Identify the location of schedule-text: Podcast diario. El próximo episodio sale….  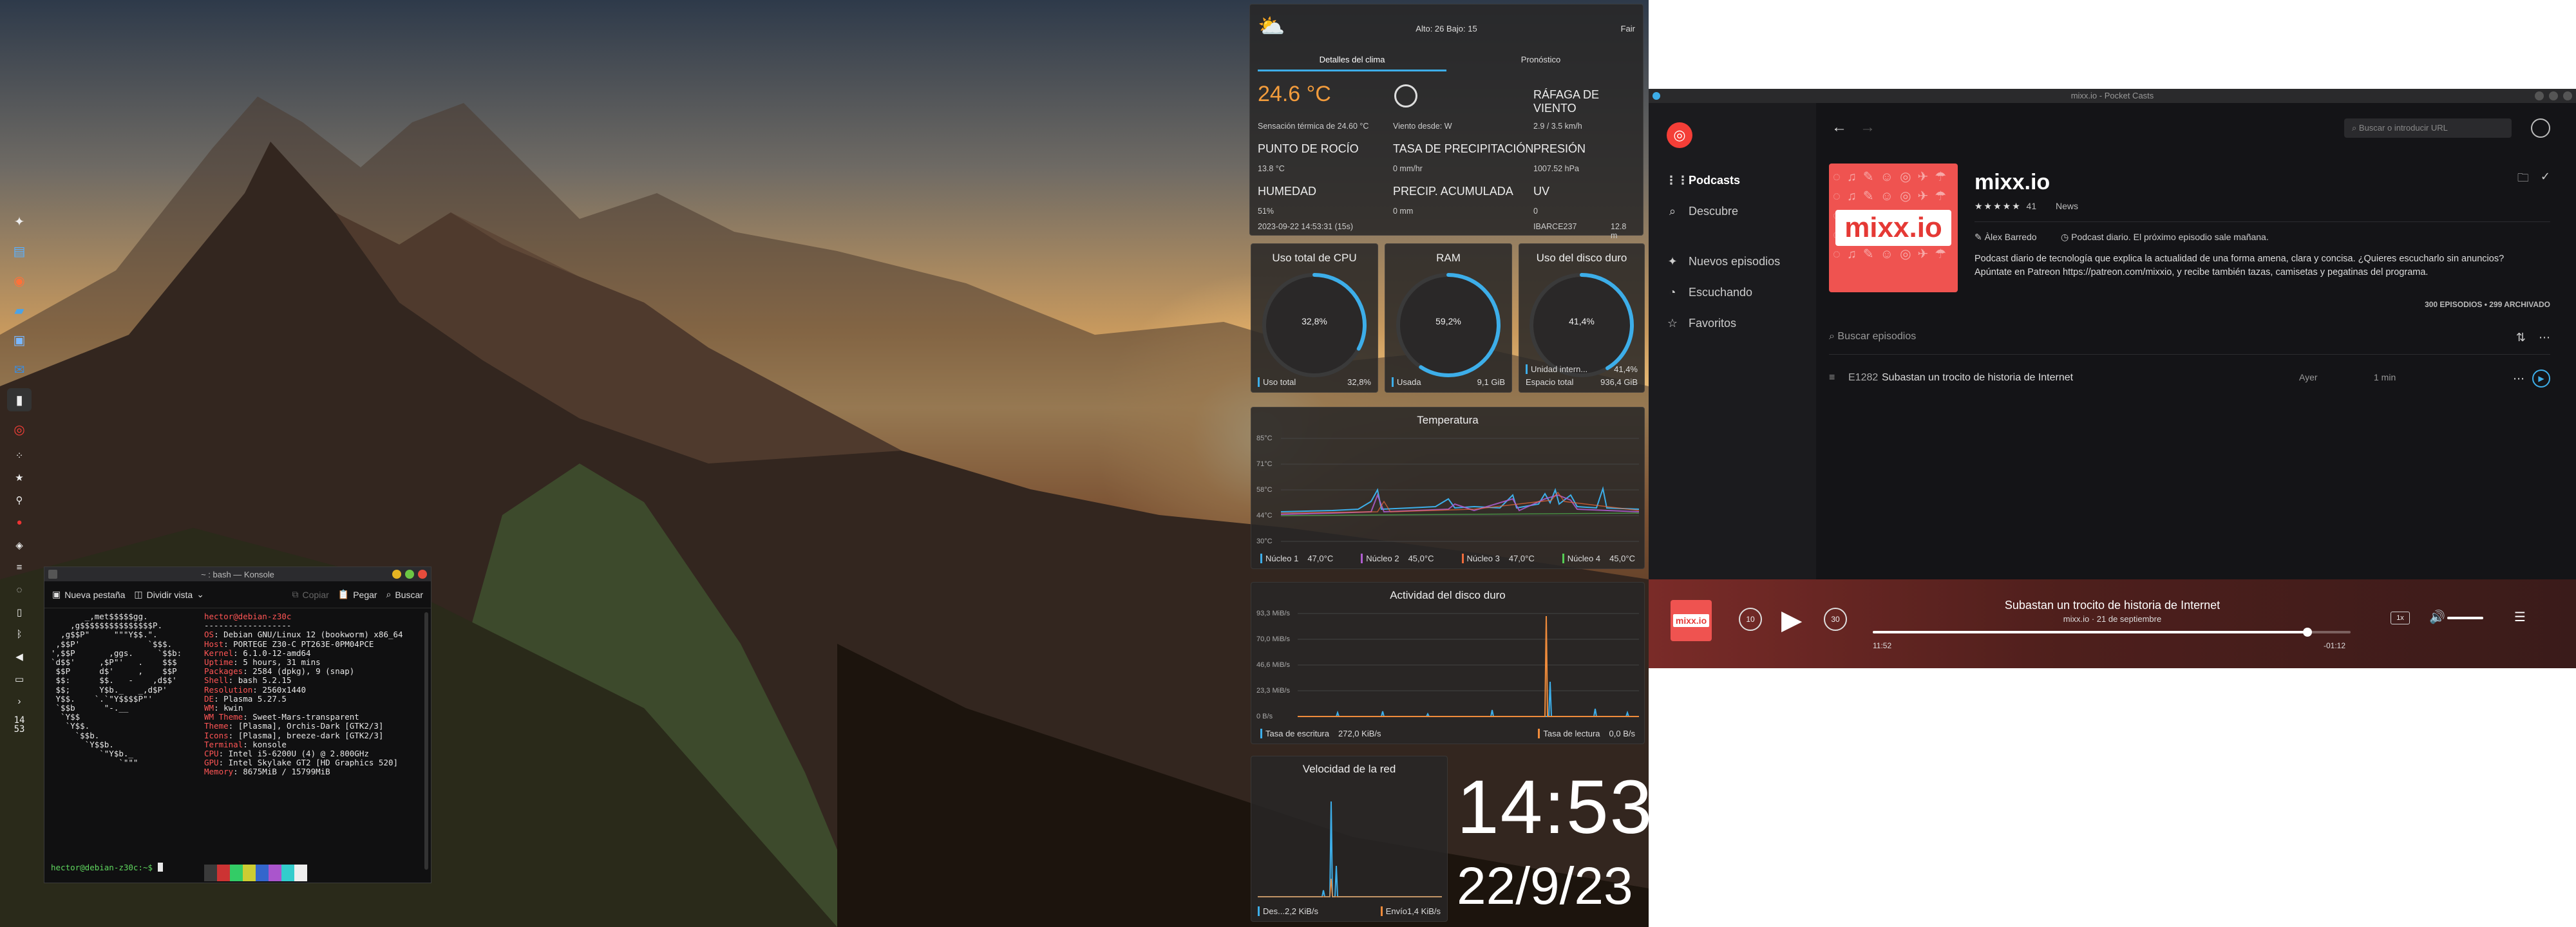
(2170, 237).